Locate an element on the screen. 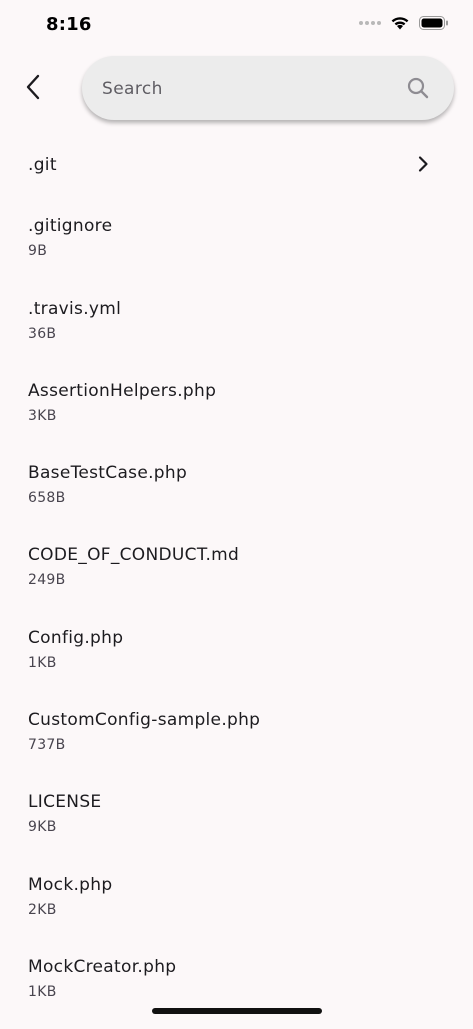 This screenshot has width=473, height=1029. file-name: .travis.yml is located at coordinates (75, 308).